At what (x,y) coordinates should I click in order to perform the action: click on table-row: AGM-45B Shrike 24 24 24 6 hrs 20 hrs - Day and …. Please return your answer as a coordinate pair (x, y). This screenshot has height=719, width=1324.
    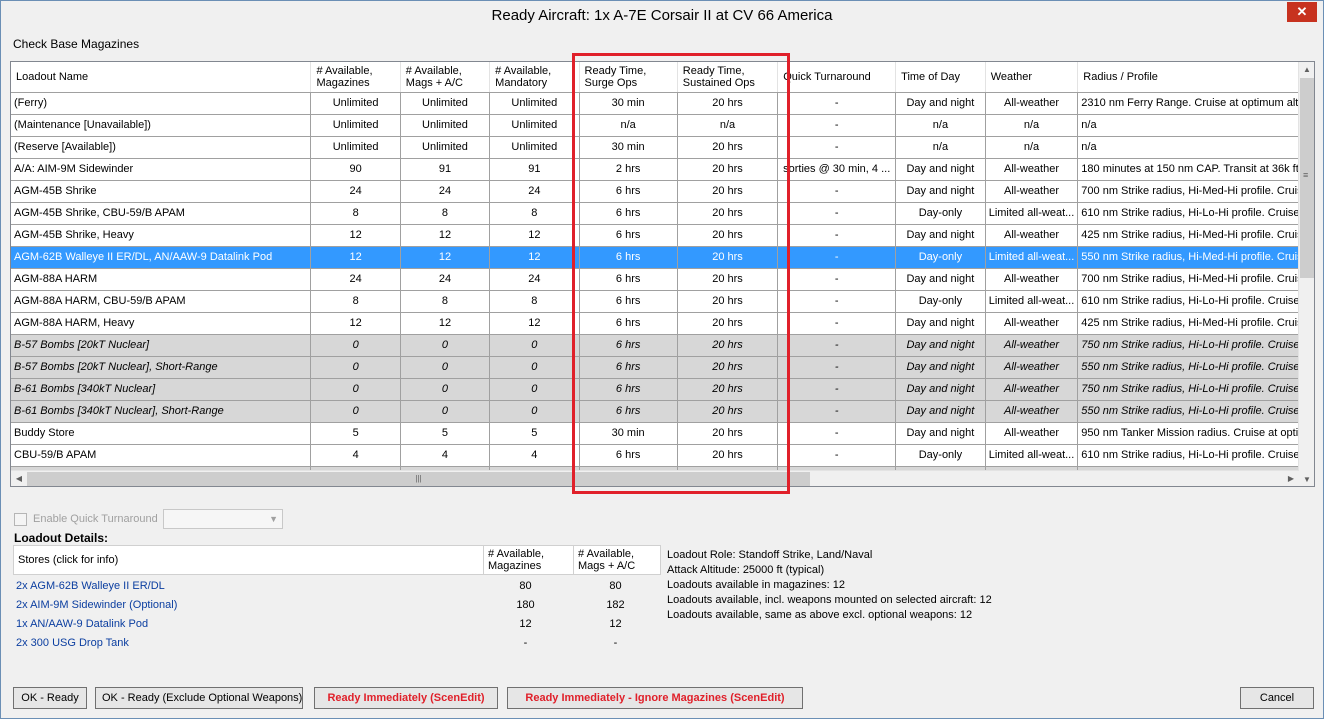
    Looking at the image, I should click on (662, 191).